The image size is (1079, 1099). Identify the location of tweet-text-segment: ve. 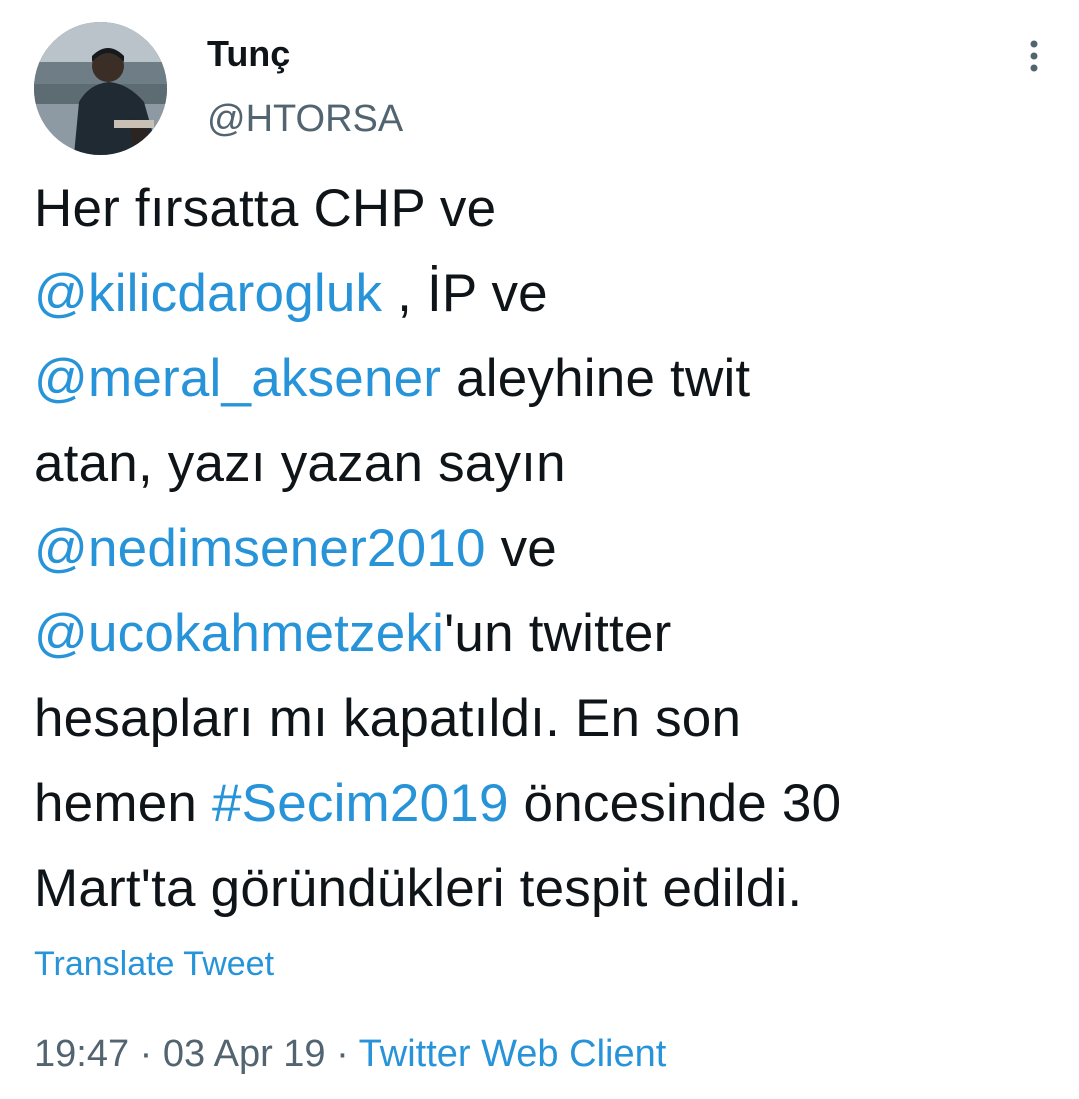
(521, 548).